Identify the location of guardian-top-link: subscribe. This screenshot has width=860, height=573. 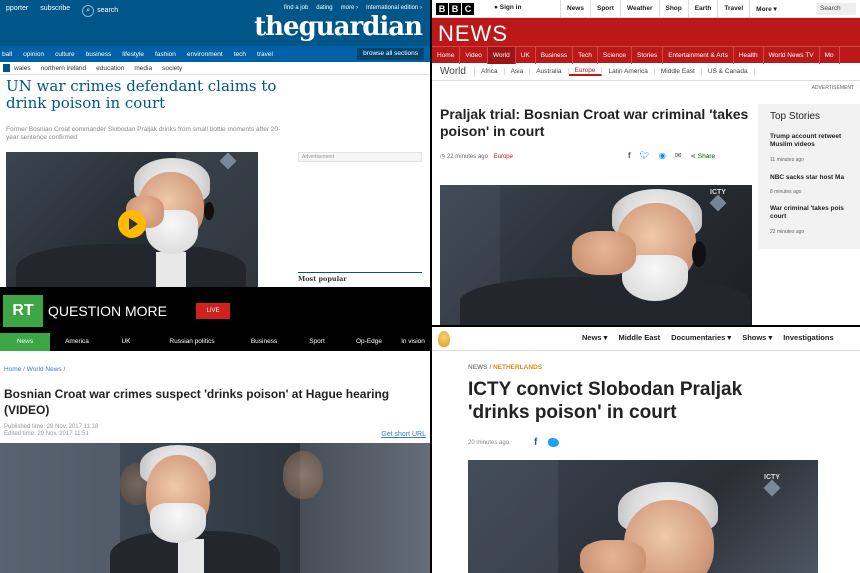
(55, 11).